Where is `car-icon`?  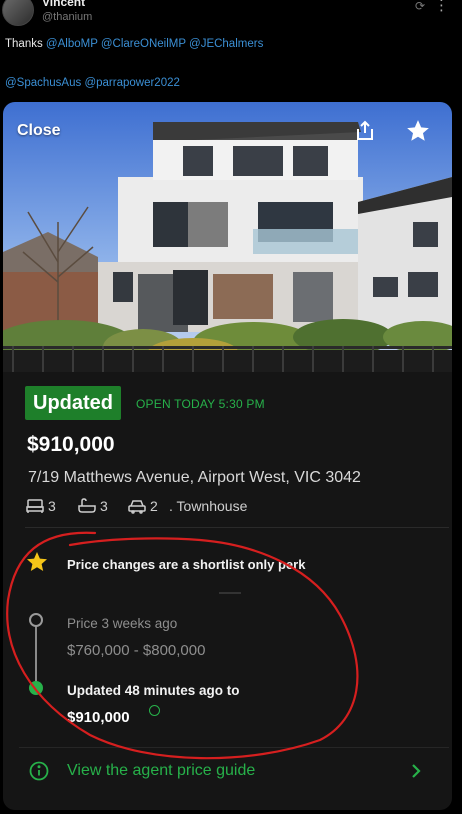
car-icon is located at coordinates (137, 507).